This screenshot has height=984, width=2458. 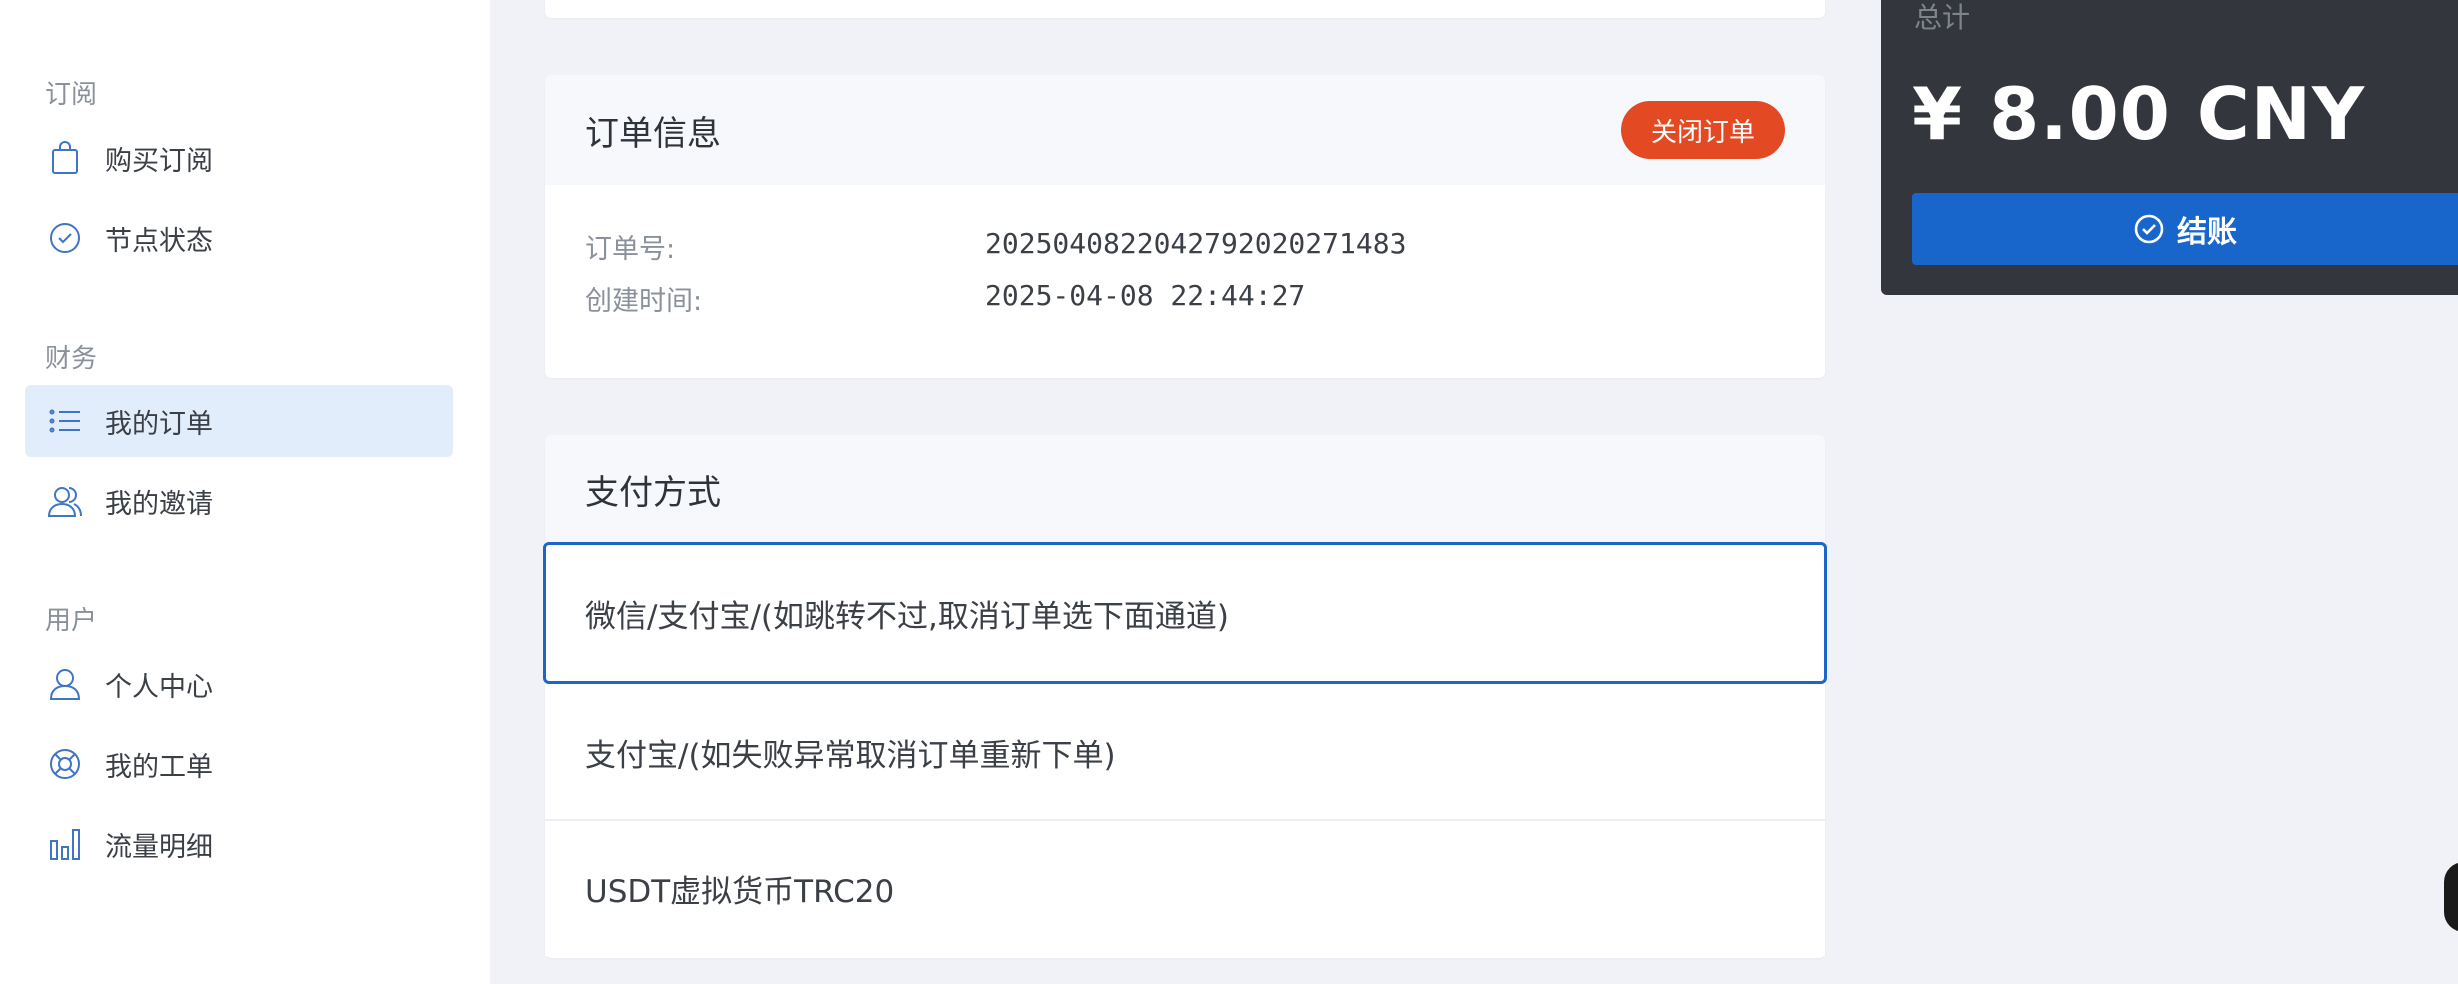 I want to click on payment-method-title: 支付方式, so click(x=653, y=492).